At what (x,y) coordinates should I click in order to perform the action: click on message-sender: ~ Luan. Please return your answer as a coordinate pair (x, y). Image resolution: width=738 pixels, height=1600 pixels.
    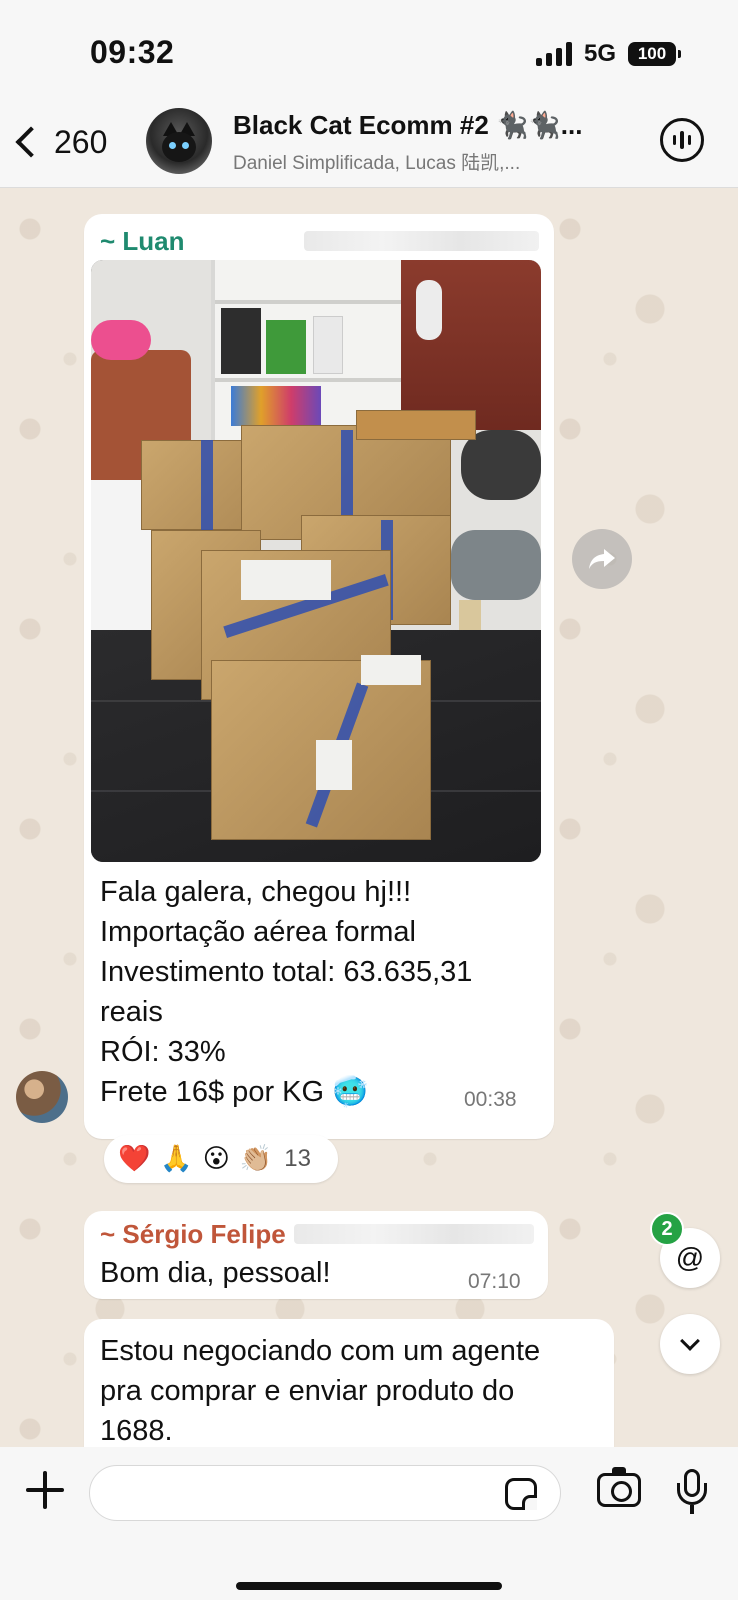
    Looking at the image, I should click on (142, 241).